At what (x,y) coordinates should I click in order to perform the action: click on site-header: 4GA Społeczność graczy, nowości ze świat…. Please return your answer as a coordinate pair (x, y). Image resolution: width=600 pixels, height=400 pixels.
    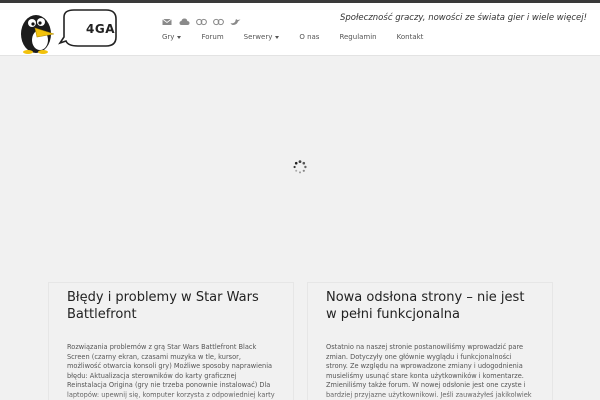
    Looking at the image, I should click on (300, 29).